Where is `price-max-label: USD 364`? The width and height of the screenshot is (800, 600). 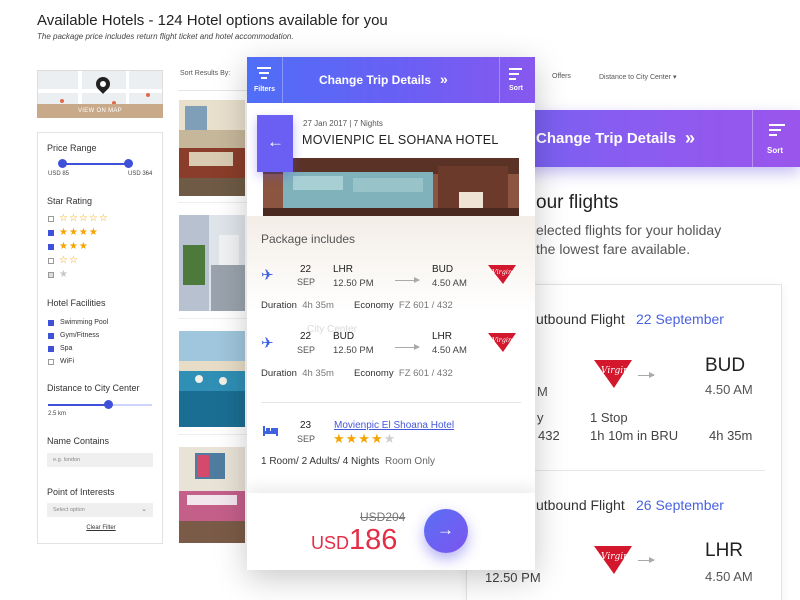 price-max-label: USD 364 is located at coordinates (140, 174).